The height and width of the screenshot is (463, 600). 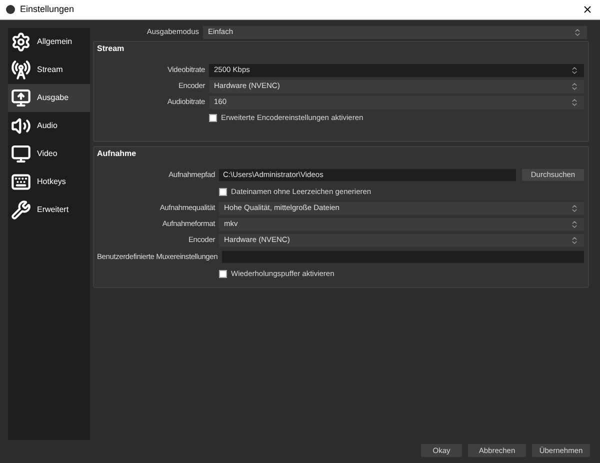 I want to click on sidebar-item: Audio, so click(x=49, y=126).